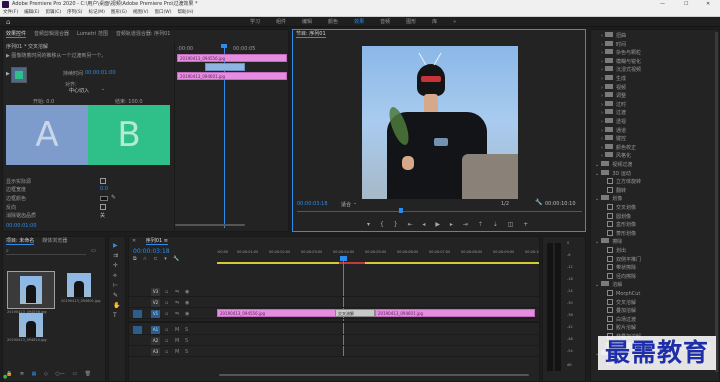 The width and height of the screenshot is (720, 382). Describe the element at coordinates (151, 251) in the screenshot. I see `timeline-timecode: 00:00:03:18` at that location.